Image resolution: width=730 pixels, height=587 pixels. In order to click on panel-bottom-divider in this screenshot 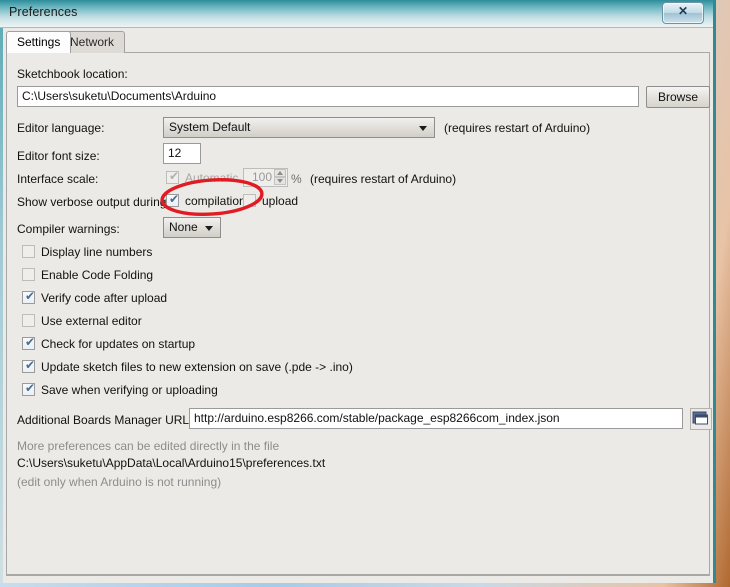, I will do `click(358, 575)`.